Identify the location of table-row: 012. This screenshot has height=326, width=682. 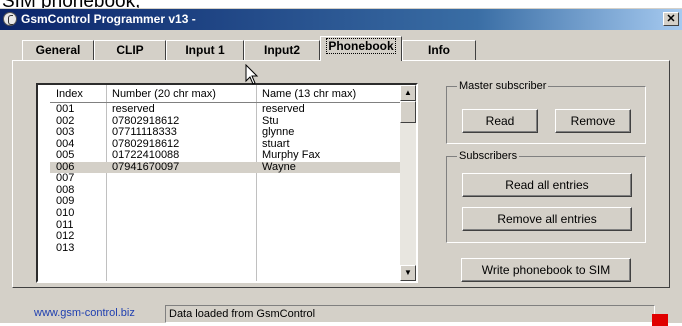
(226, 236).